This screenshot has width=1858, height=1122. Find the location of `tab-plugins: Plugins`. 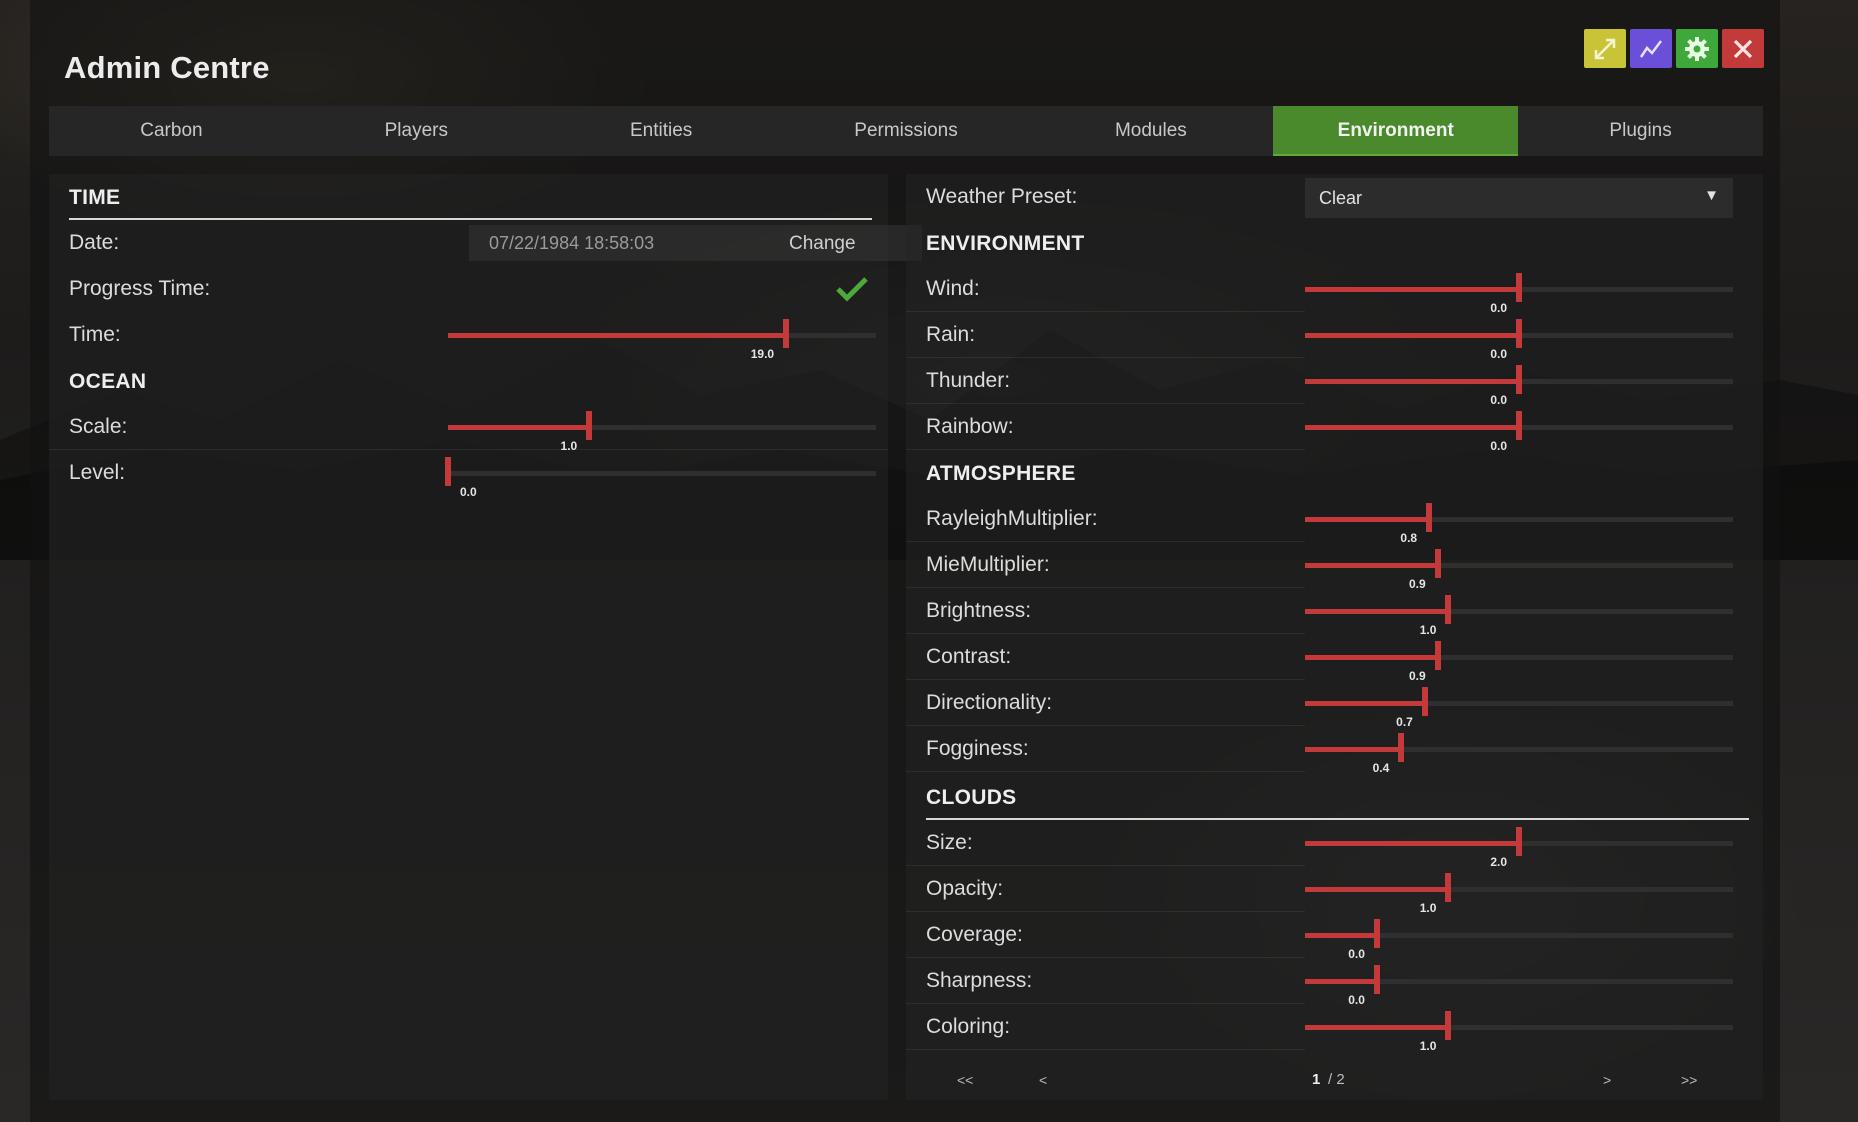

tab-plugins: Plugins is located at coordinates (1640, 131).